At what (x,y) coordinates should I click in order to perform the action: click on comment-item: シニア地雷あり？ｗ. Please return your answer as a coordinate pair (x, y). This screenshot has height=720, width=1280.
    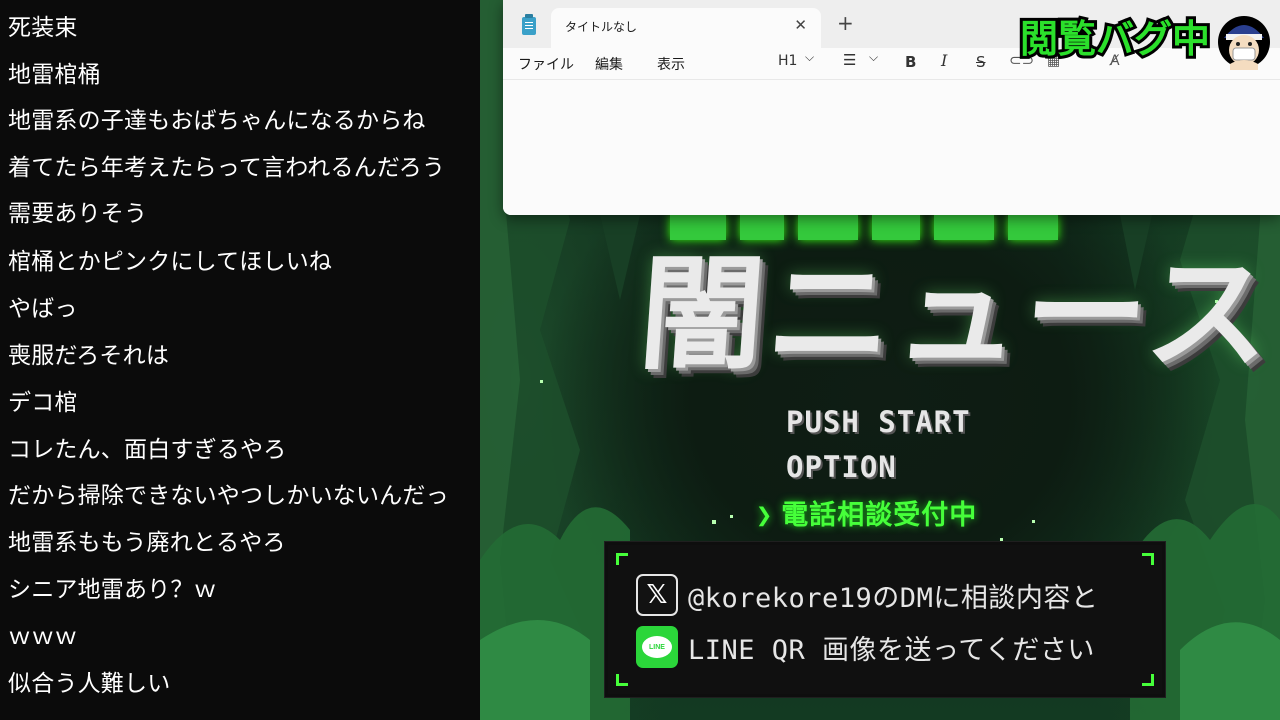
    Looking at the image, I should click on (112, 590).